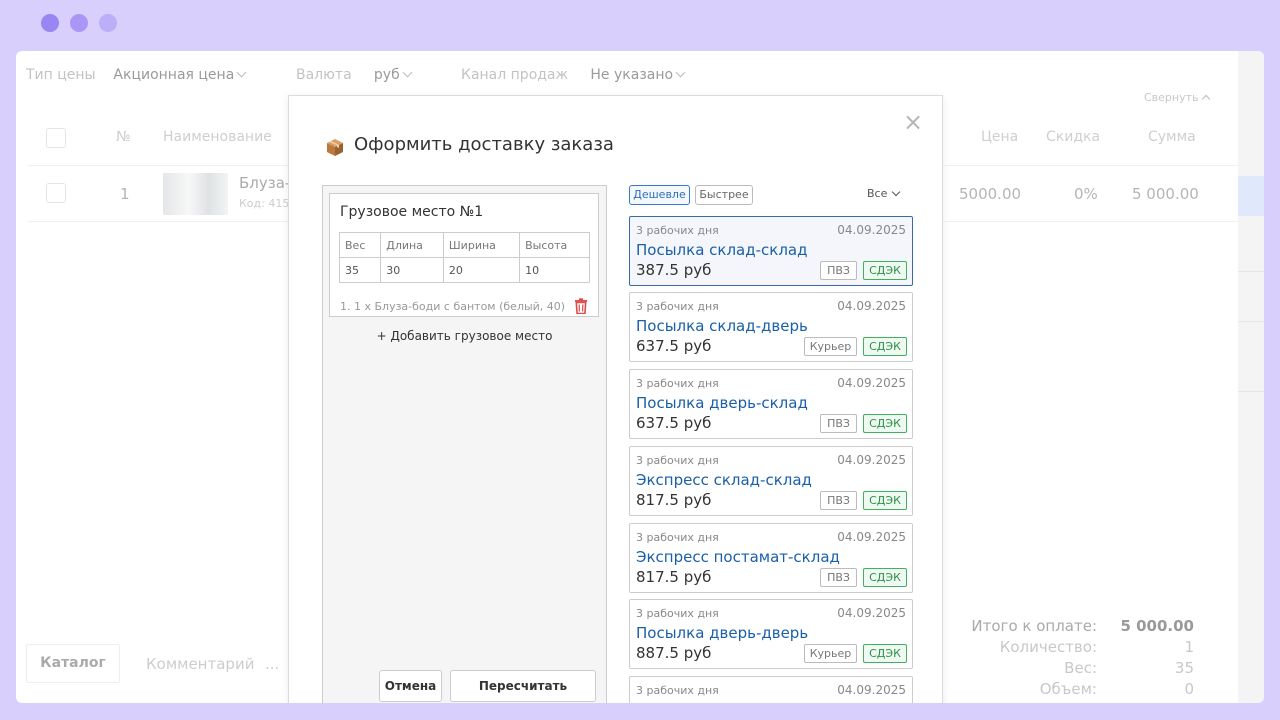 The image size is (1280, 720). What do you see at coordinates (724, 195) in the screenshot?
I see `sort-faster-button: Быстрее` at bounding box center [724, 195].